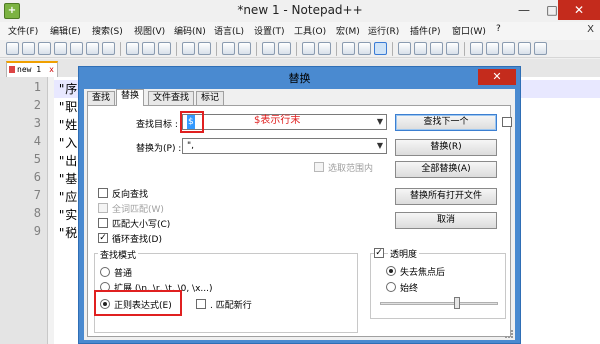  I want to click on line-number: 5, so click(37, 159).